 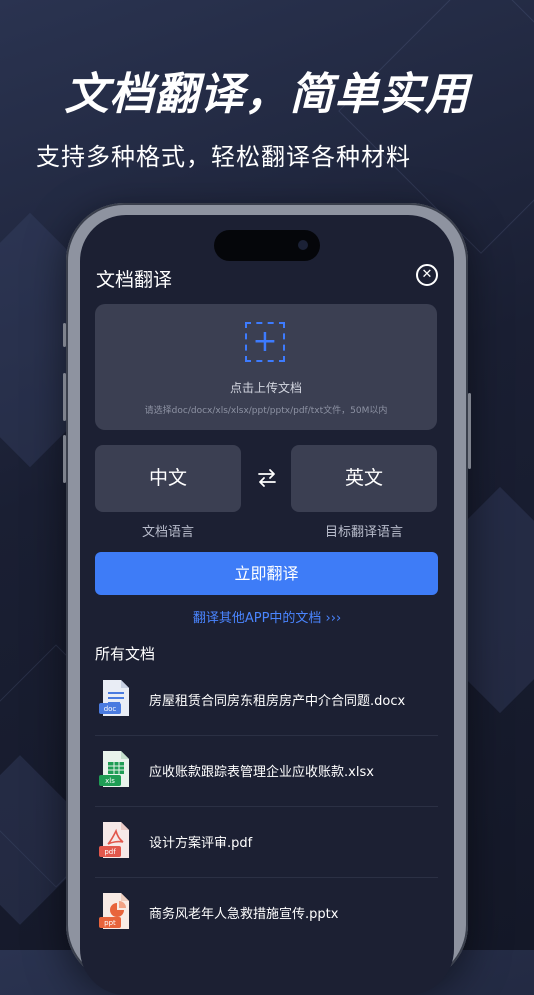 I want to click on document-row: pdf 设计方案评审.pdf, so click(x=266, y=842).